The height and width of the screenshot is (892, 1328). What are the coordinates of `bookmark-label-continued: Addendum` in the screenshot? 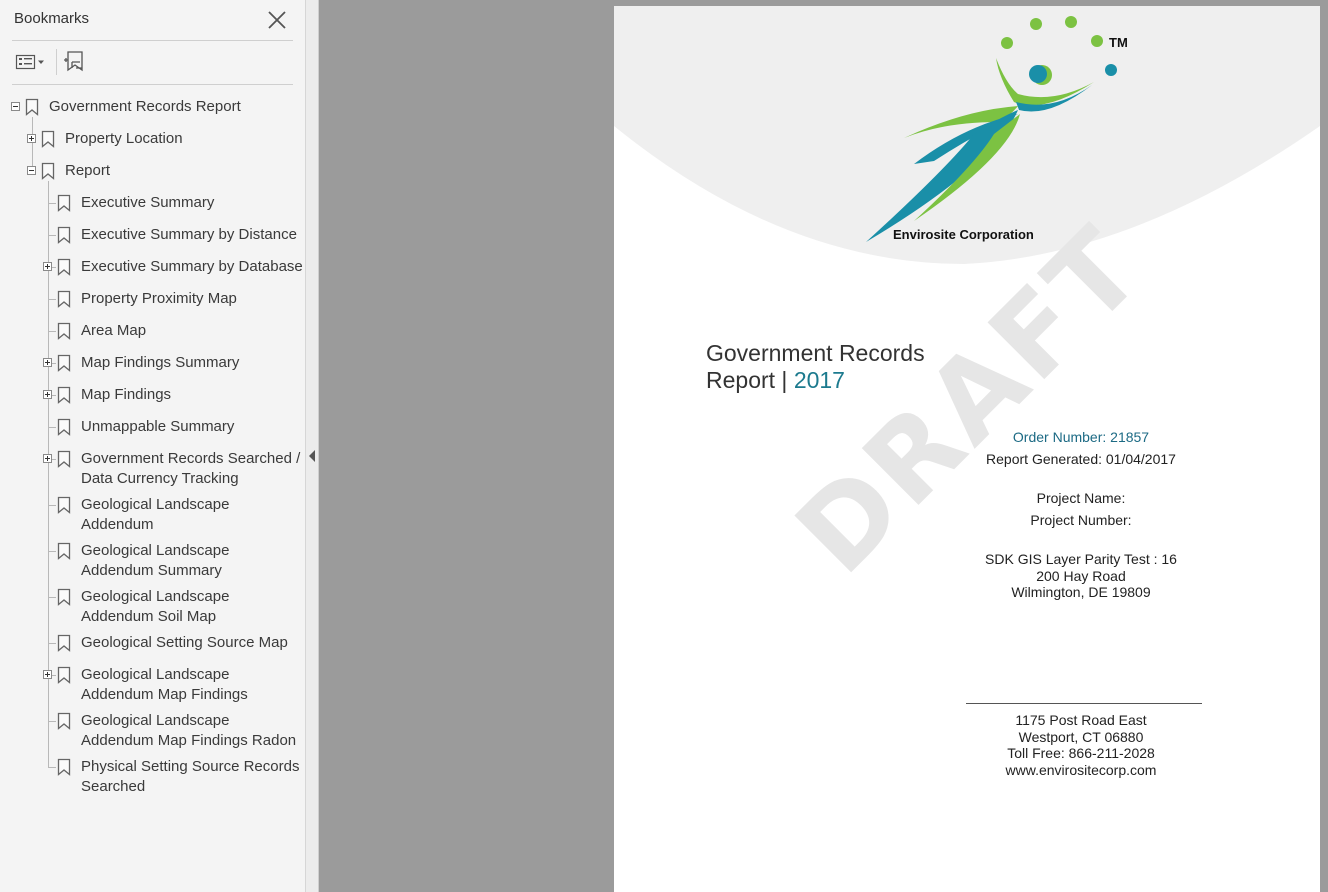 It's located at (117, 525).